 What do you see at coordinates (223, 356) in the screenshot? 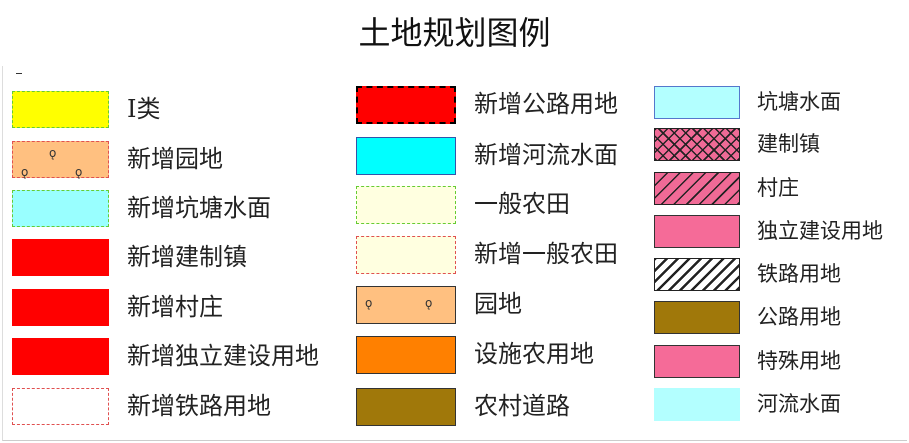
I see `legend-label: 新增独立建设用地` at bounding box center [223, 356].